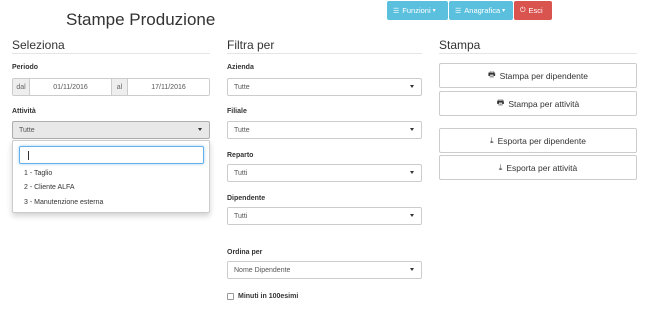 The height and width of the screenshot is (326, 650). I want to click on azienda-label: Azienda, so click(240, 67).